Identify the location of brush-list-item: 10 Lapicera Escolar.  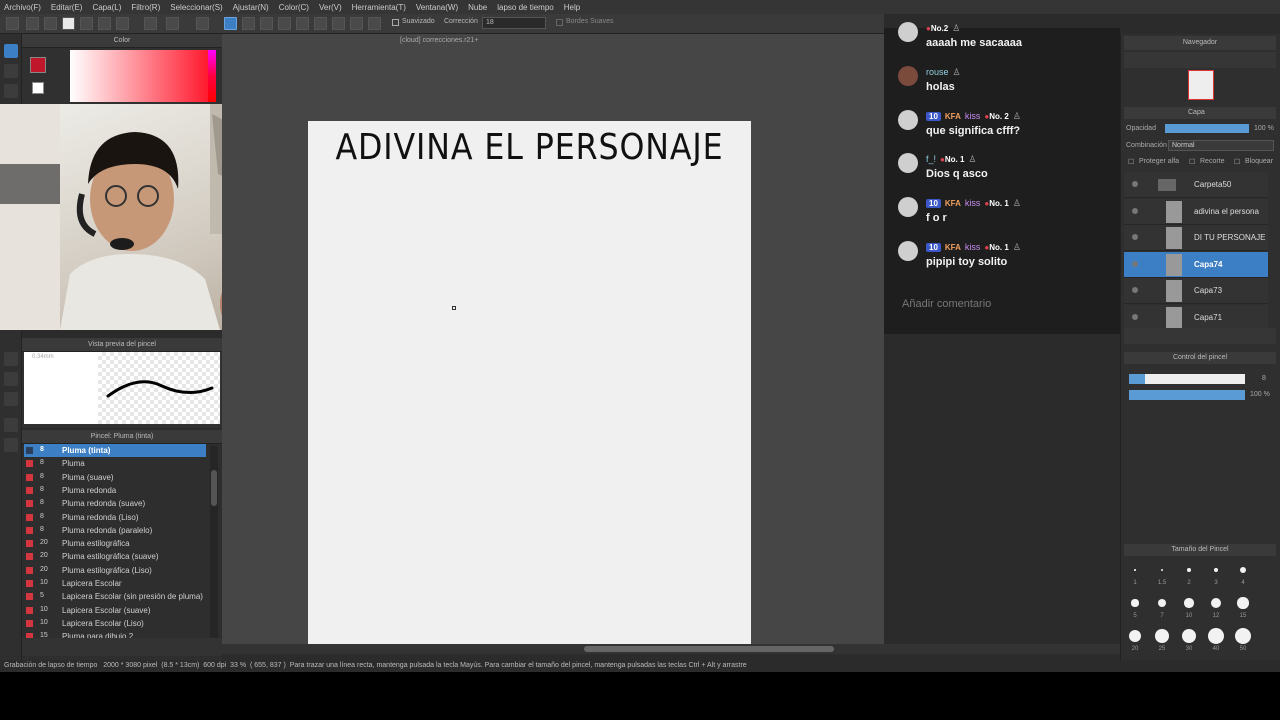
(115, 583).